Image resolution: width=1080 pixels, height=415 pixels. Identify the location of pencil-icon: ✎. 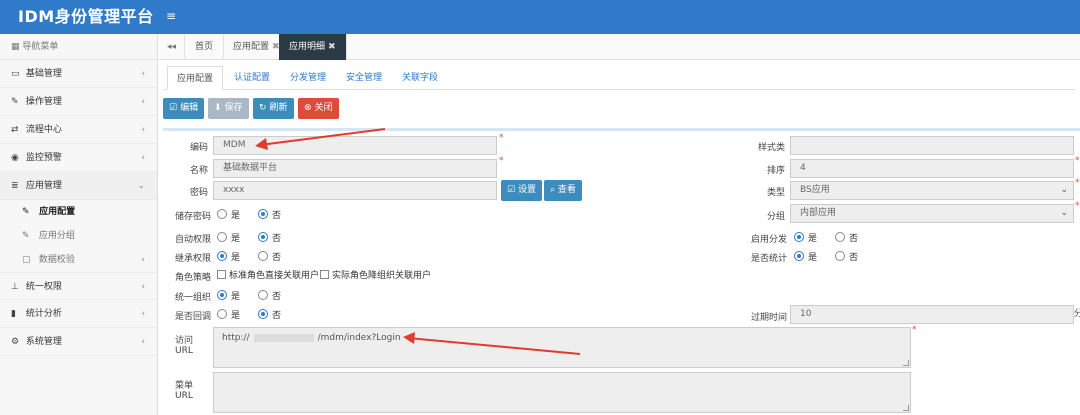
(15, 102).